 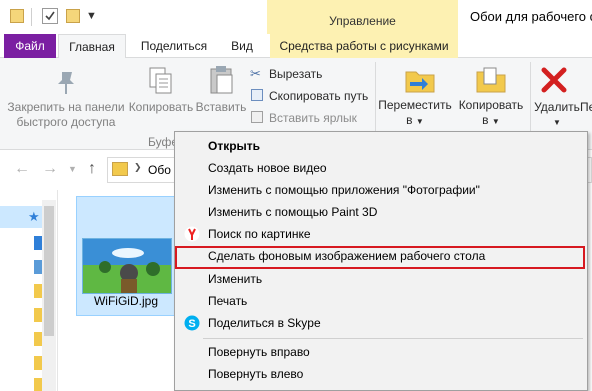 I want to click on paste-icon, so click(x=222, y=81).